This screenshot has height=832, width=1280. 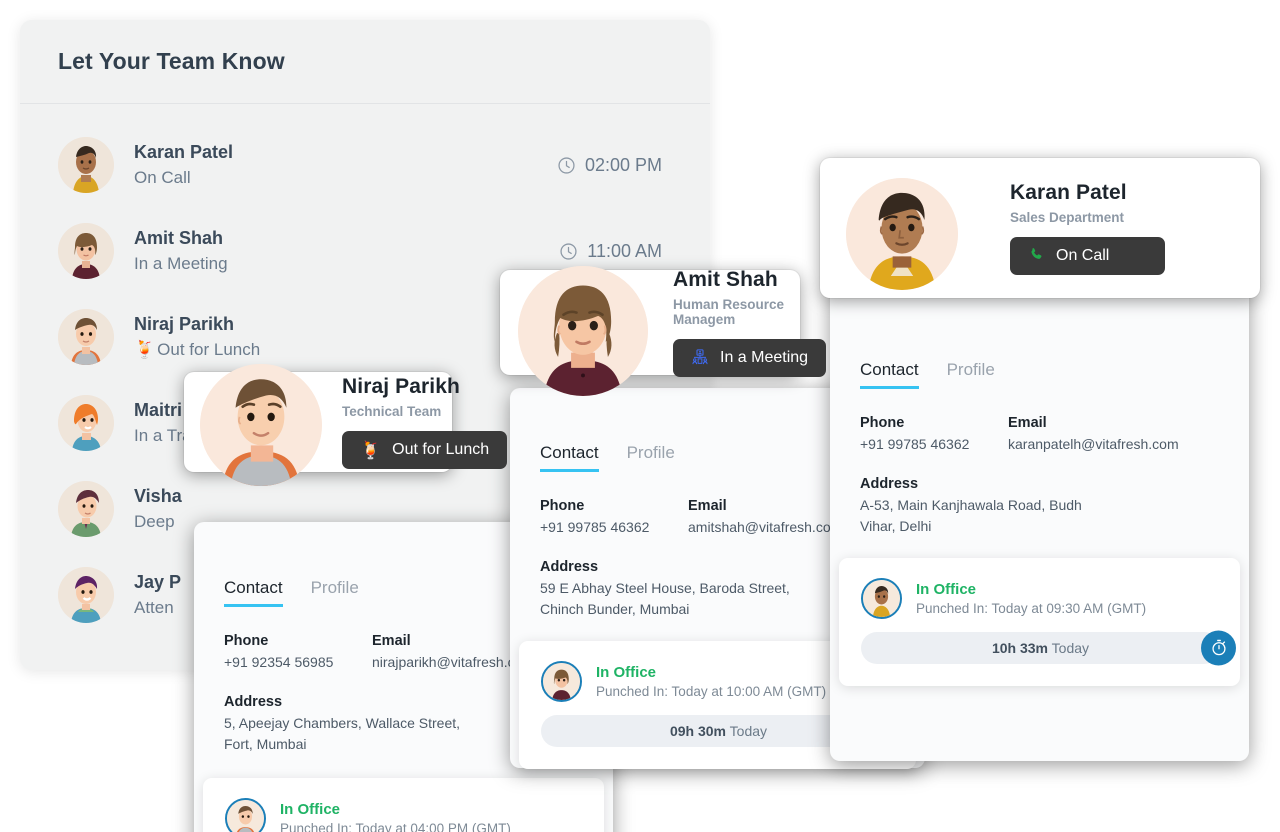 What do you see at coordinates (1068, 192) in the screenshot?
I see `profile-name: Karan Patel` at bounding box center [1068, 192].